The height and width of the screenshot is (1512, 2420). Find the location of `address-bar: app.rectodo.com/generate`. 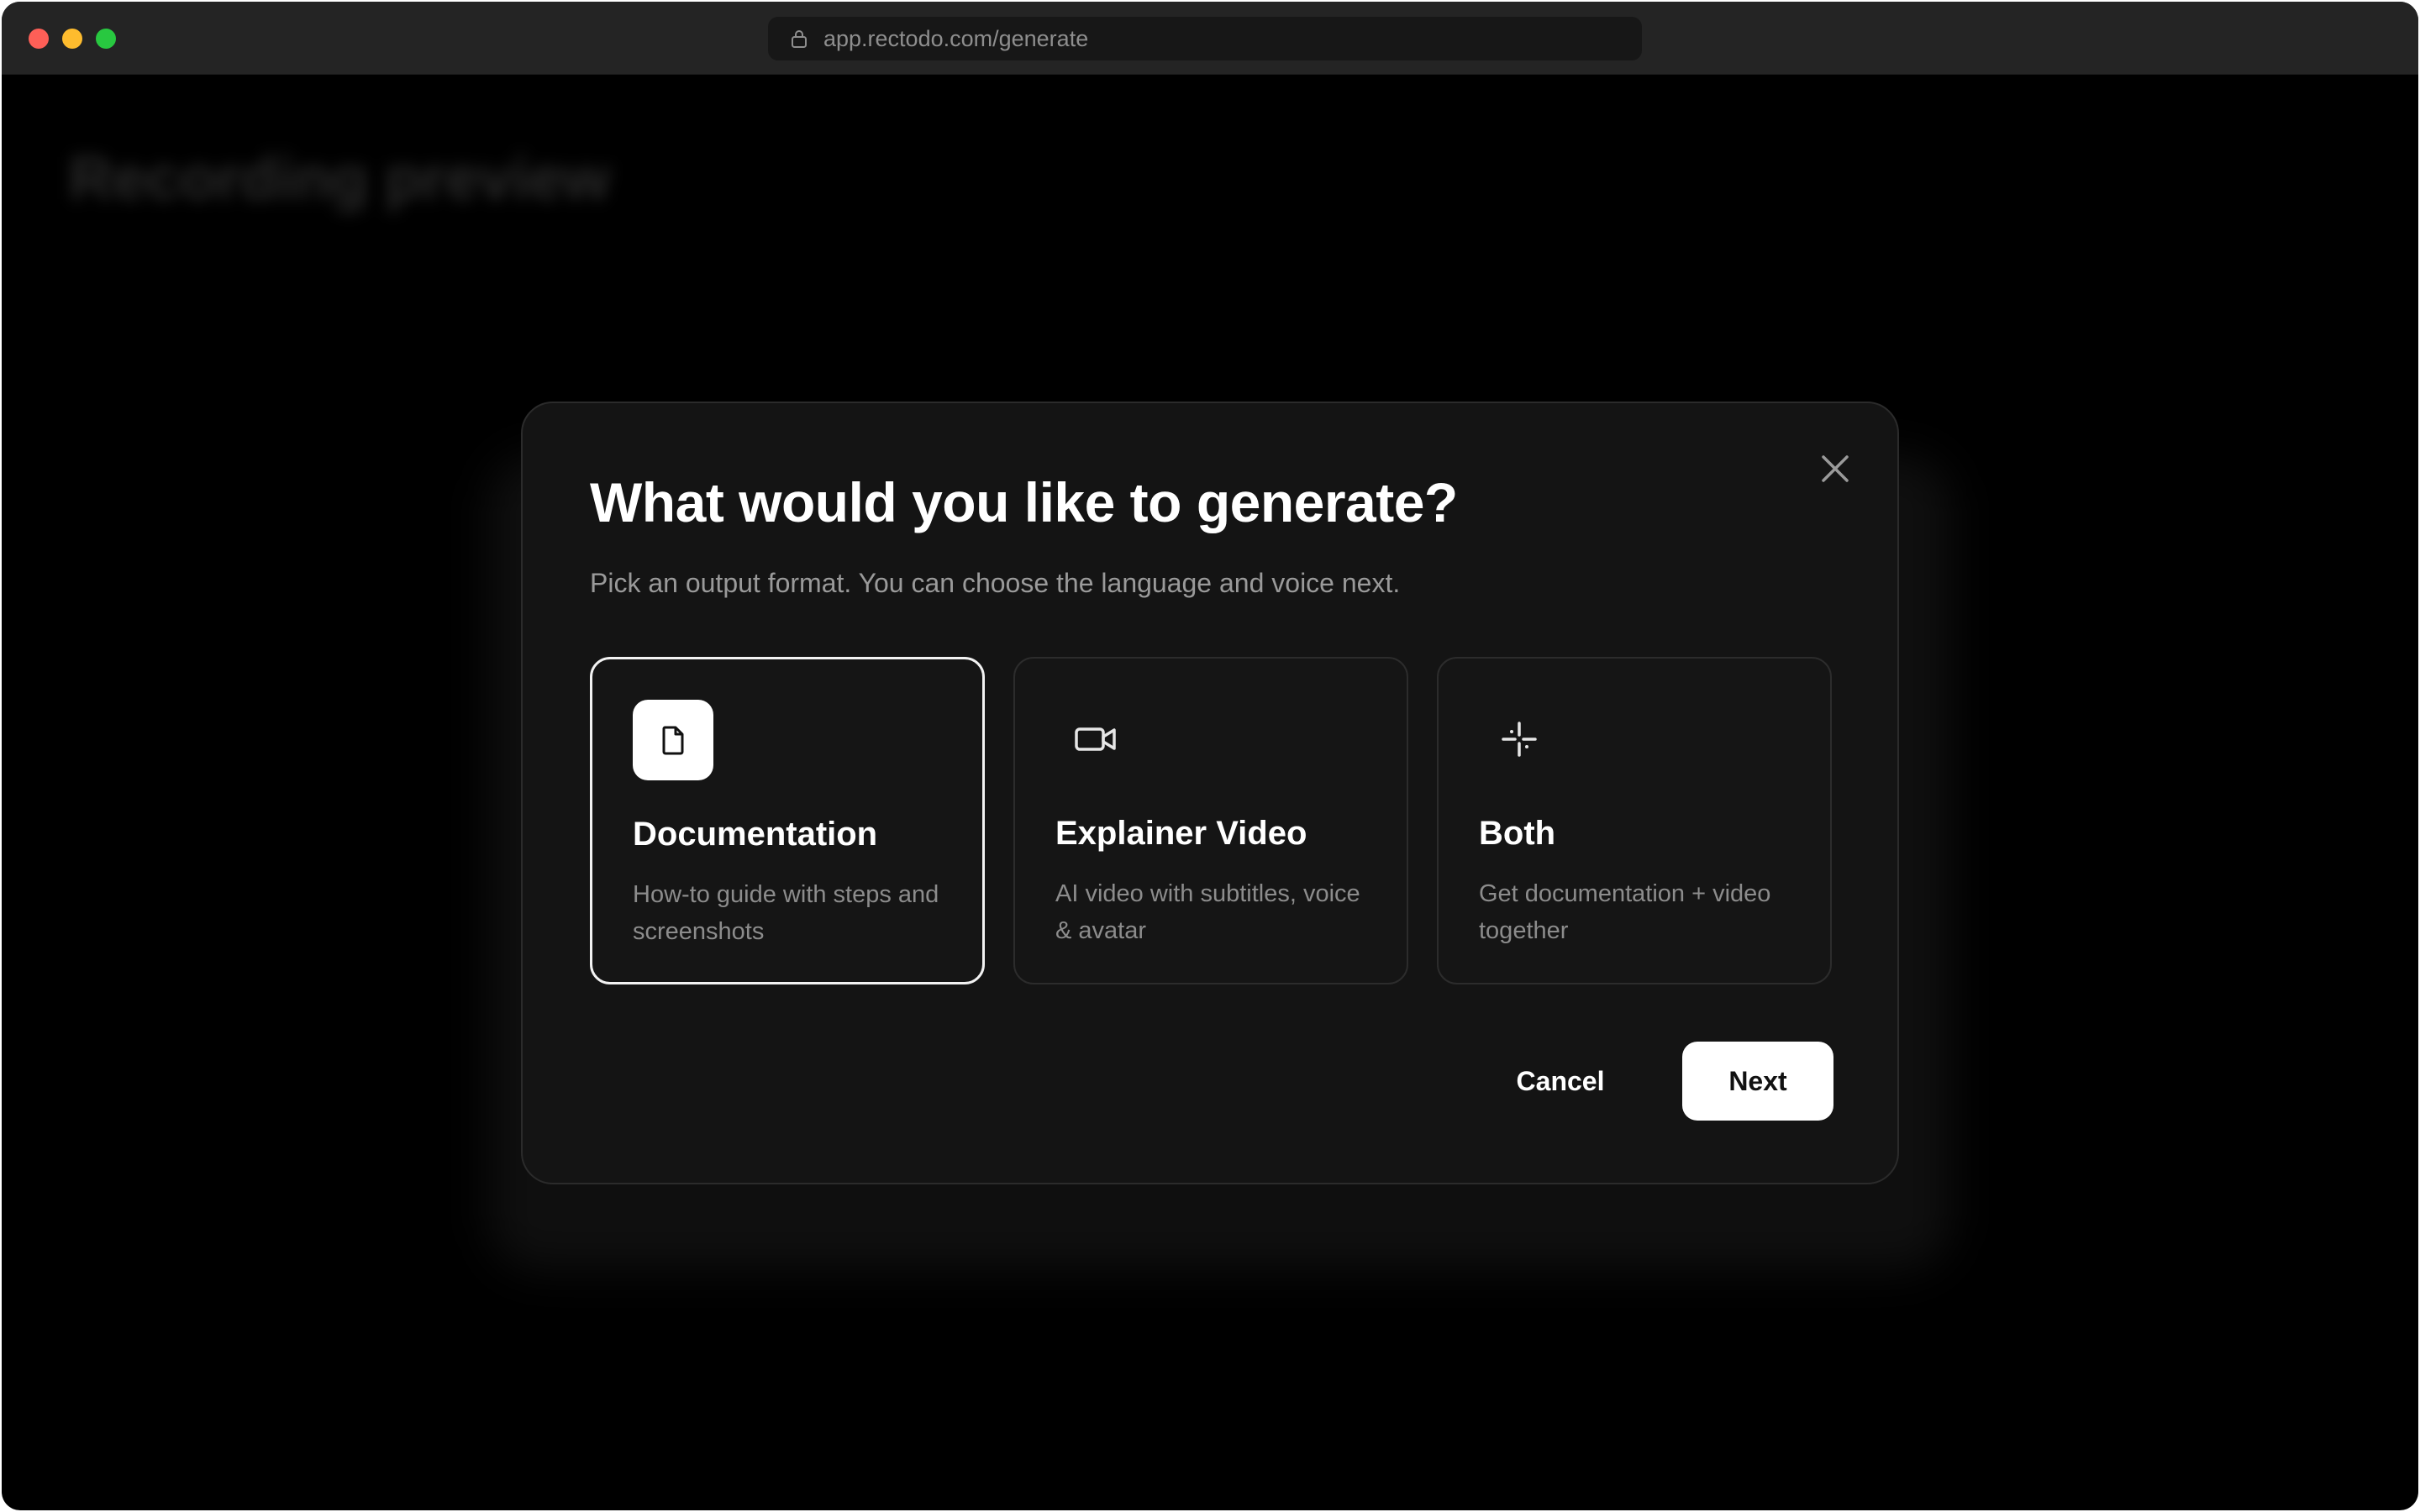

address-bar: app.rectodo.com/generate is located at coordinates (1205, 38).